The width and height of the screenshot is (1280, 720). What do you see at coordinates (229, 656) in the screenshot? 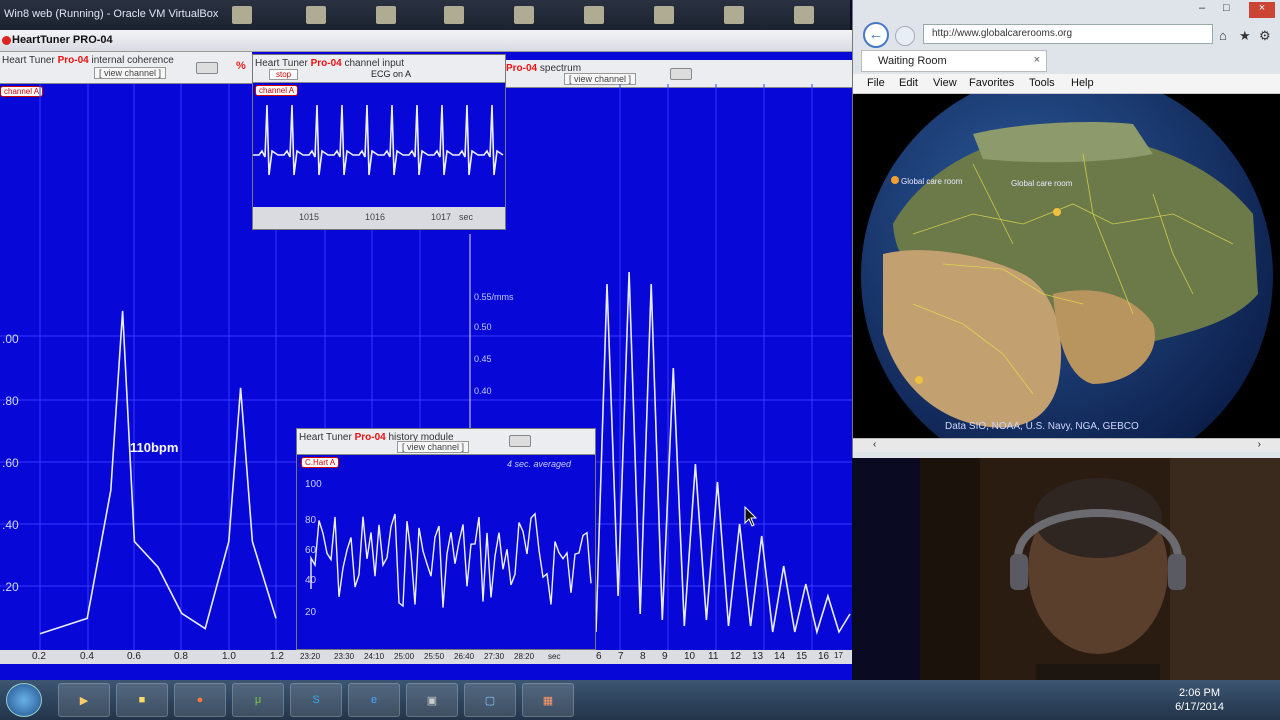
I see `x-tick: 1.0` at bounding box center [229, 656].